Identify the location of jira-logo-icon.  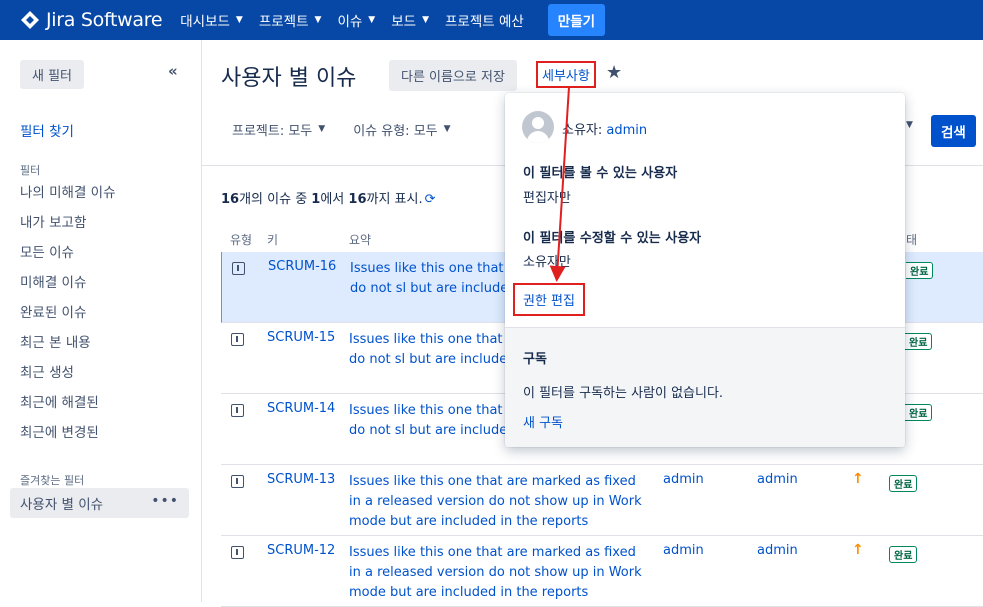
(30, 20).